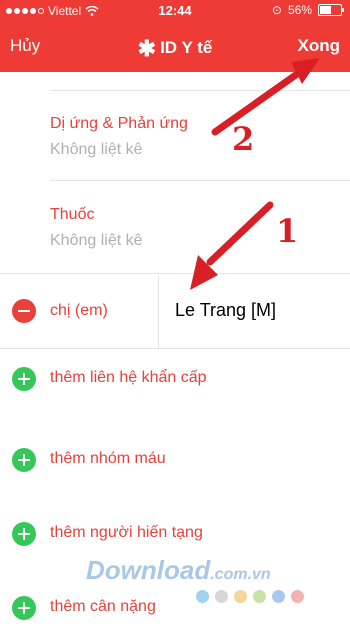 This screenshot has width=350, height=628. Describe the element at coordinates (148, 570) in the screenshot. I see `watermark-text: Download` at that location.